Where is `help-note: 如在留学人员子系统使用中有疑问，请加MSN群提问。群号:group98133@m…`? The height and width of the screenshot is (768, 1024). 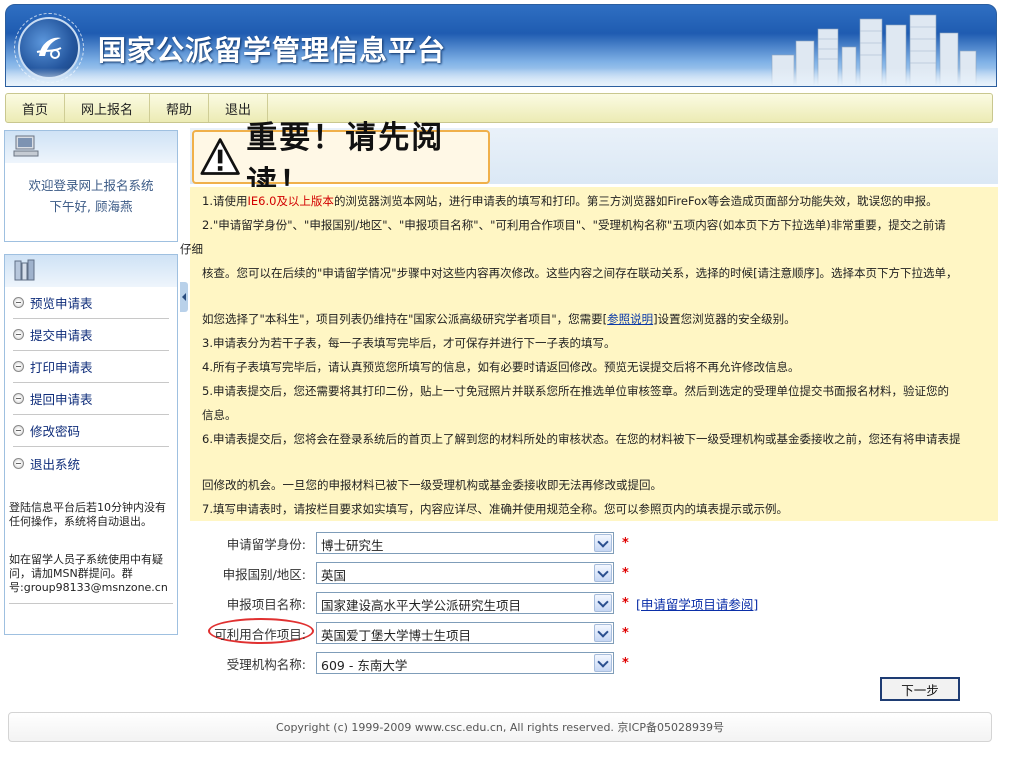 help-note: 如在留学人员子系统使用中有疑问，请加MSN群提问。群号:group98133@m… is located at coordinates (88, 573).